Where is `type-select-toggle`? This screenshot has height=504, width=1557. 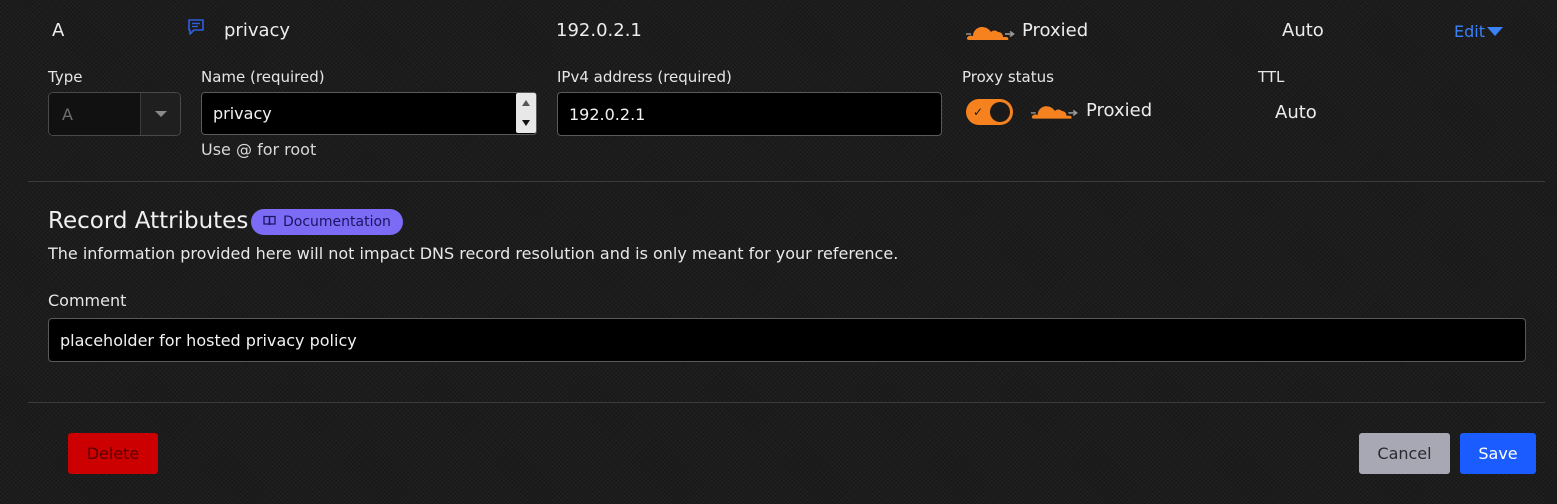
type-select-toggle is located at coordinates (160, 114).